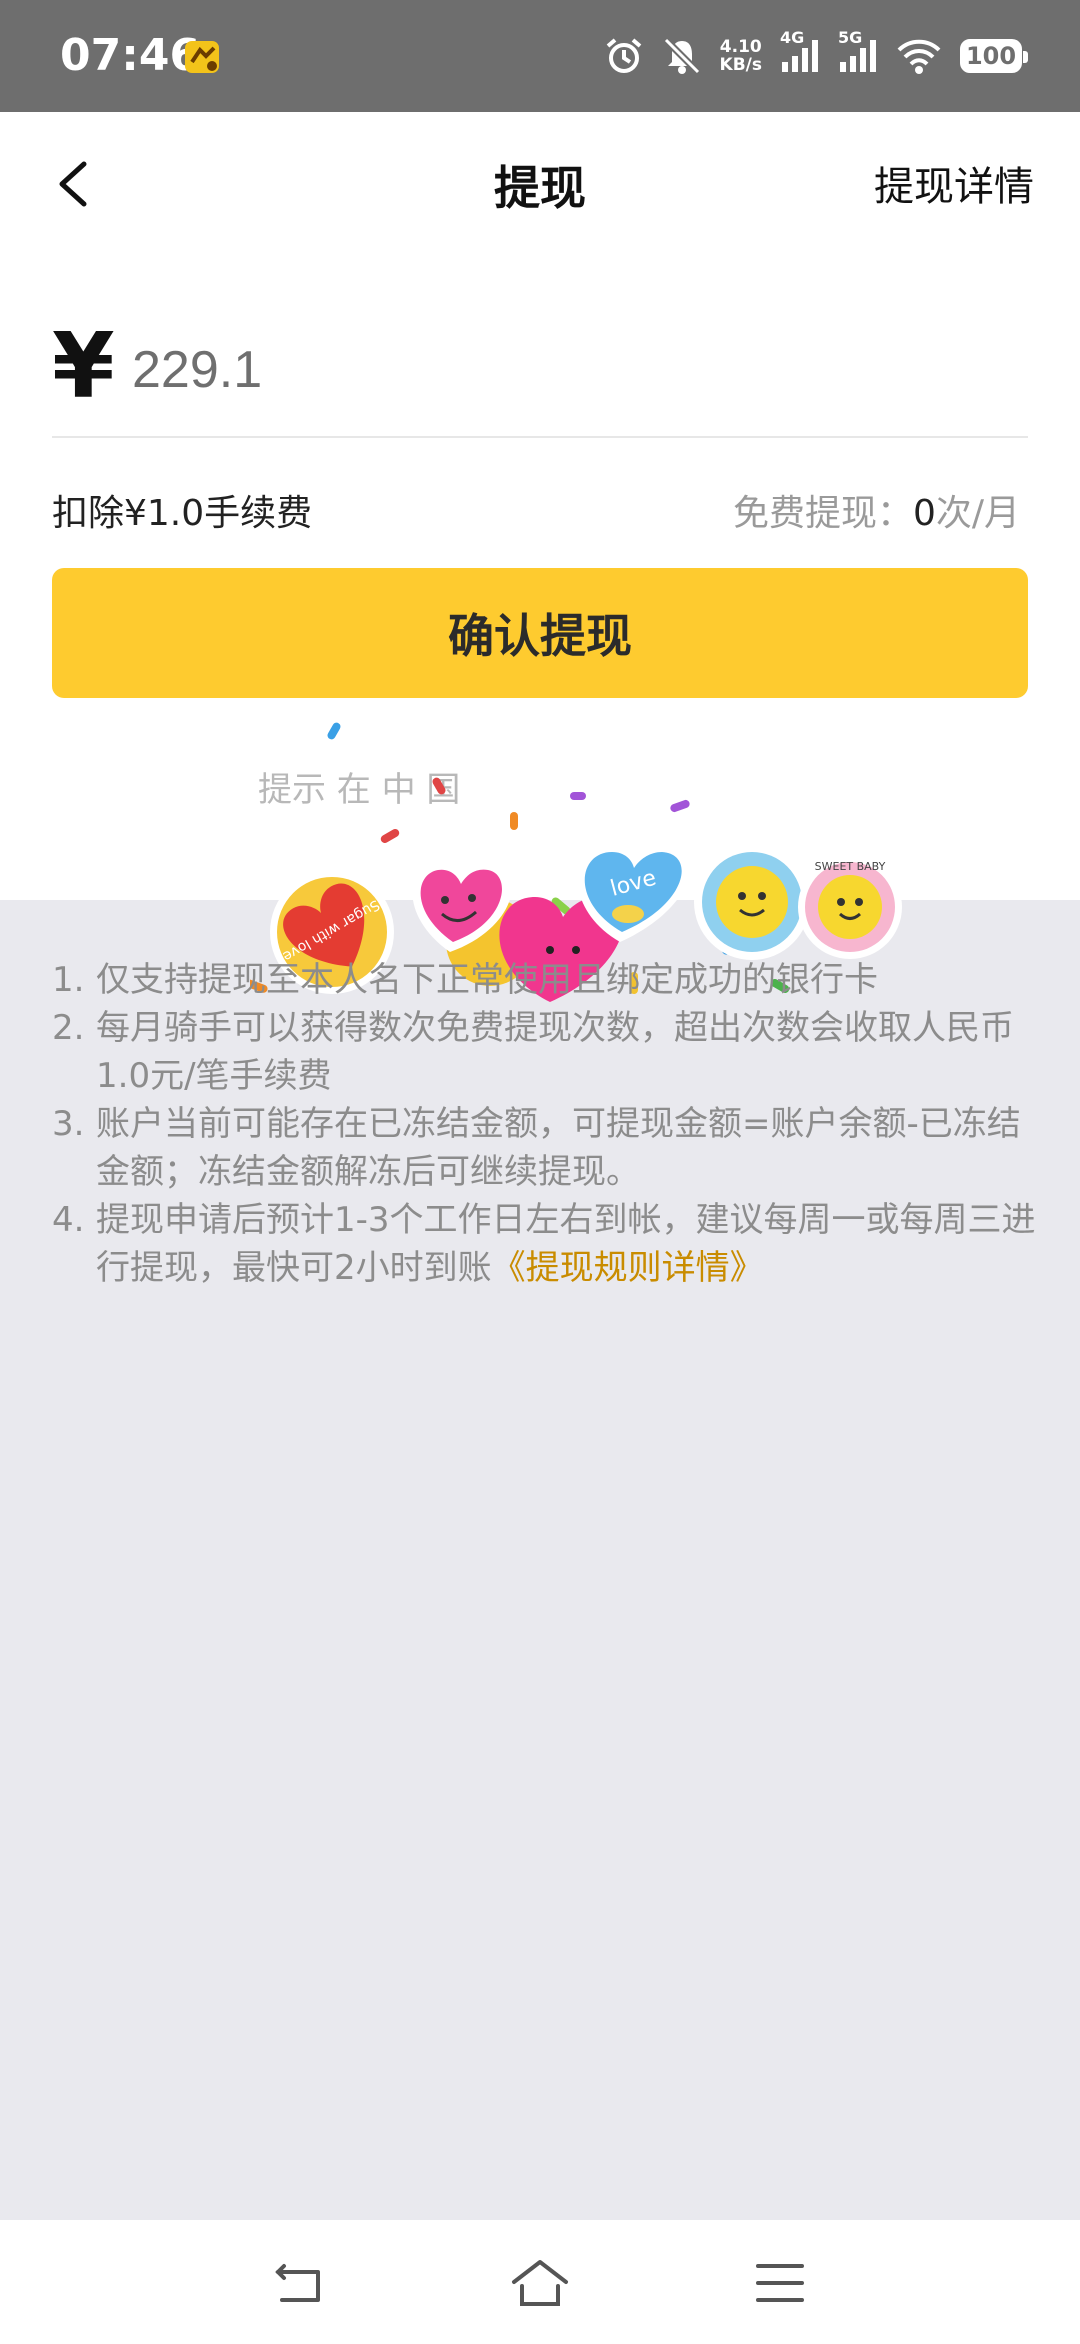 The image size is (1080, 2344). What do you see at coordinates (540, 437) in the screenshot?
I see `divider` at bounding box center [540, 437].